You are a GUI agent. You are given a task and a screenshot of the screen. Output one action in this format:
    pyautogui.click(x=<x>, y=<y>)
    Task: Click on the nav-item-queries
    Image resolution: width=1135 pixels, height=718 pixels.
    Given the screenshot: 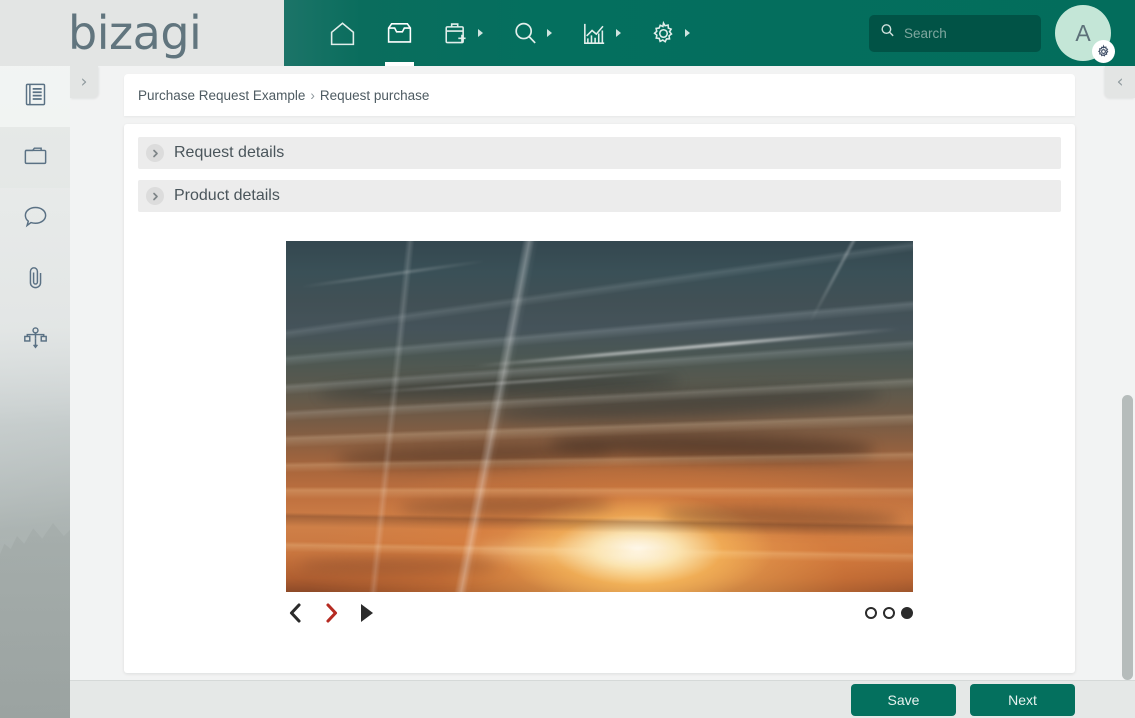 What is the action you would take?
    pyautogui.click(x=531, y=33)
    